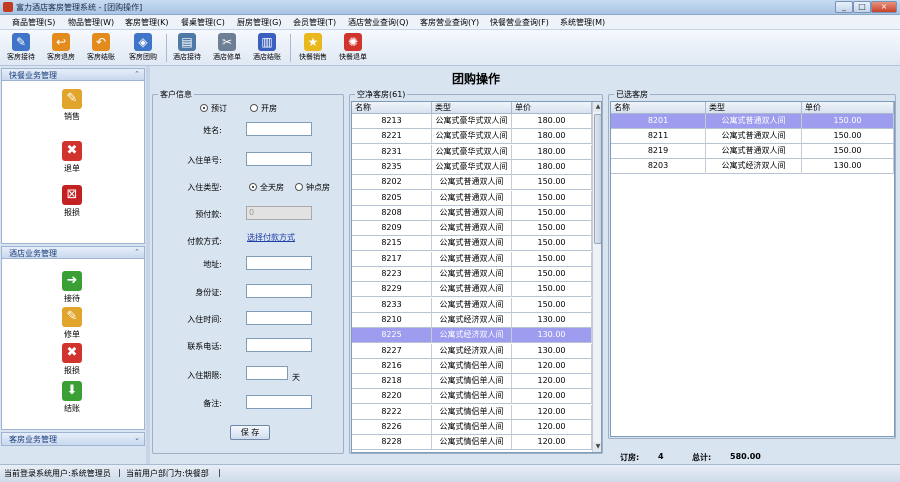  Describe the element at coordinates (472, 274) in the screenshot. I see `table-row: 8223 公寓式普通双人间 150.00` at that location.